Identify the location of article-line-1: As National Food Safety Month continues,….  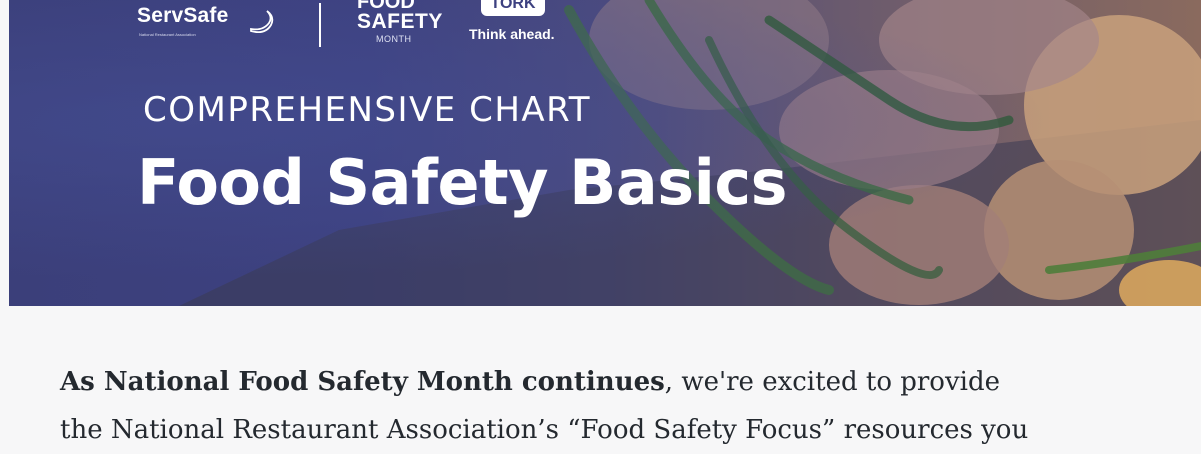
(620, 382).